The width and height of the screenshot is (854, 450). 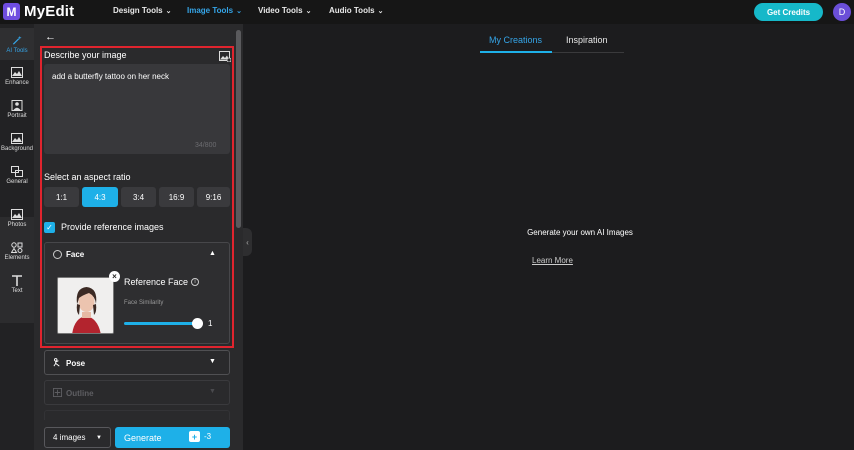 I want to click on remove-thumbnail-icon: ×, so click(x=114, y=276).